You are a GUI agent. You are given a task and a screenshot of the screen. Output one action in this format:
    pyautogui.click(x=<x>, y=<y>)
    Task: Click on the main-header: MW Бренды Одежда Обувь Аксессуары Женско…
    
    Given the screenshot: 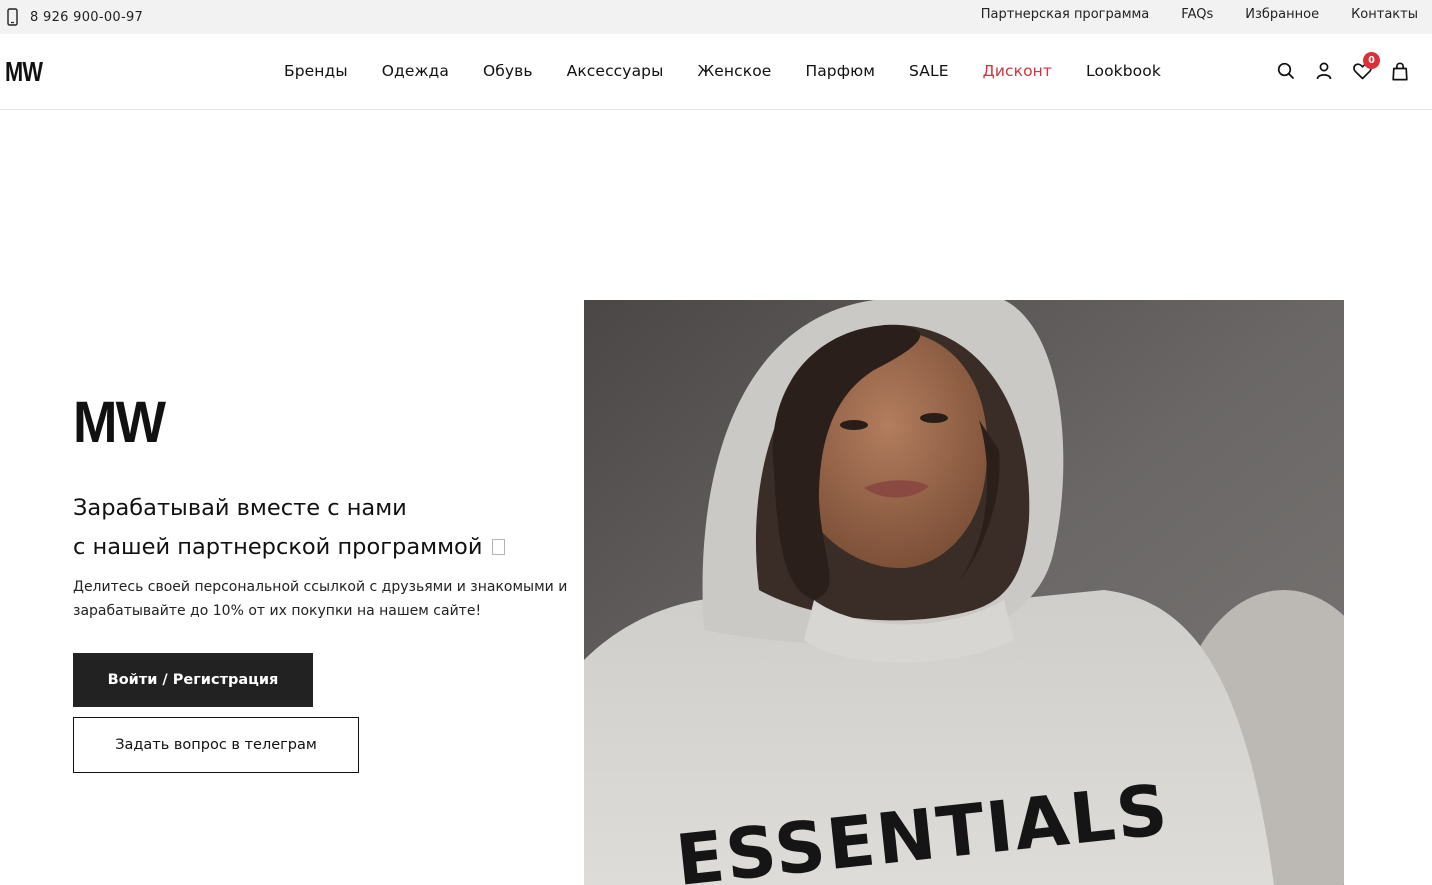 What is the action you would take?
    pyautogui.click(x=716, y=72)
    